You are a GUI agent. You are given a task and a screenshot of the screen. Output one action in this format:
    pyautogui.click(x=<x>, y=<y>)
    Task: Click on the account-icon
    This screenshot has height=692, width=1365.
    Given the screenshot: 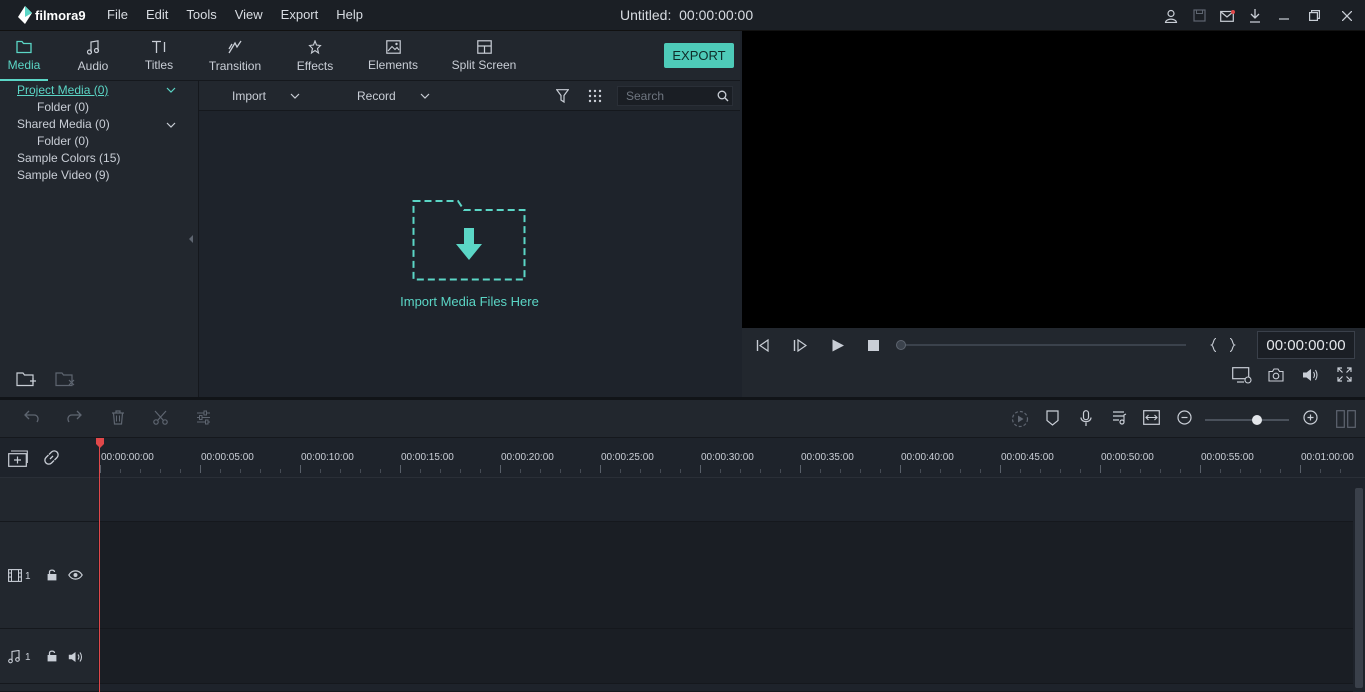 What is the action you would take?
    pyautogui.click(x=1171, y=15)
    